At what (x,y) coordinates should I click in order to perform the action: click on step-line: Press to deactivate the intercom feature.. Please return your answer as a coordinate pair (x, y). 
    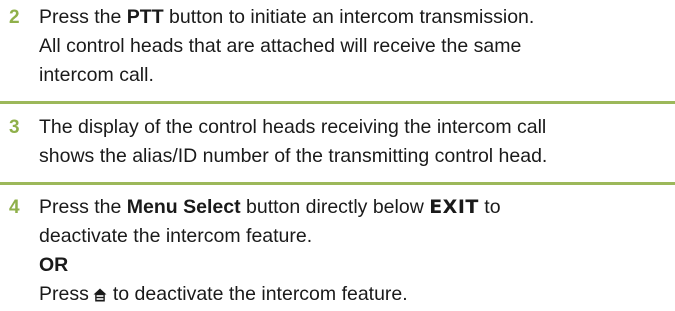
    Looking at the image, I should click on (349, 295).